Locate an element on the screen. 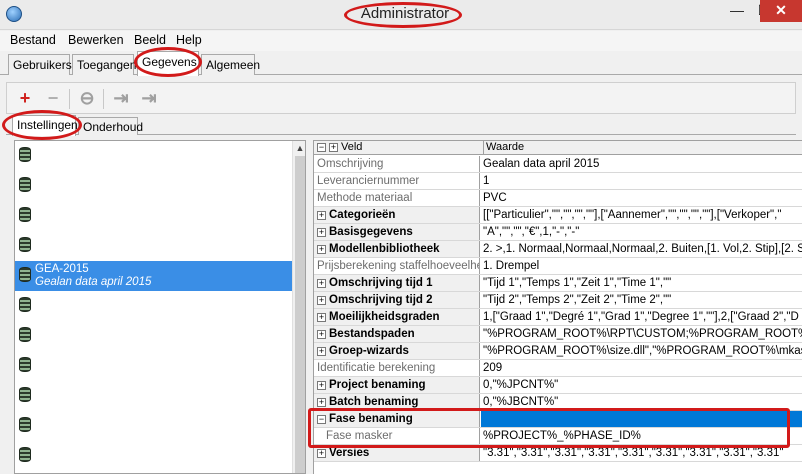 The height and width of the screenshot is (474, 802). export-icon: ⇥ is located at coordinates (121, 99).